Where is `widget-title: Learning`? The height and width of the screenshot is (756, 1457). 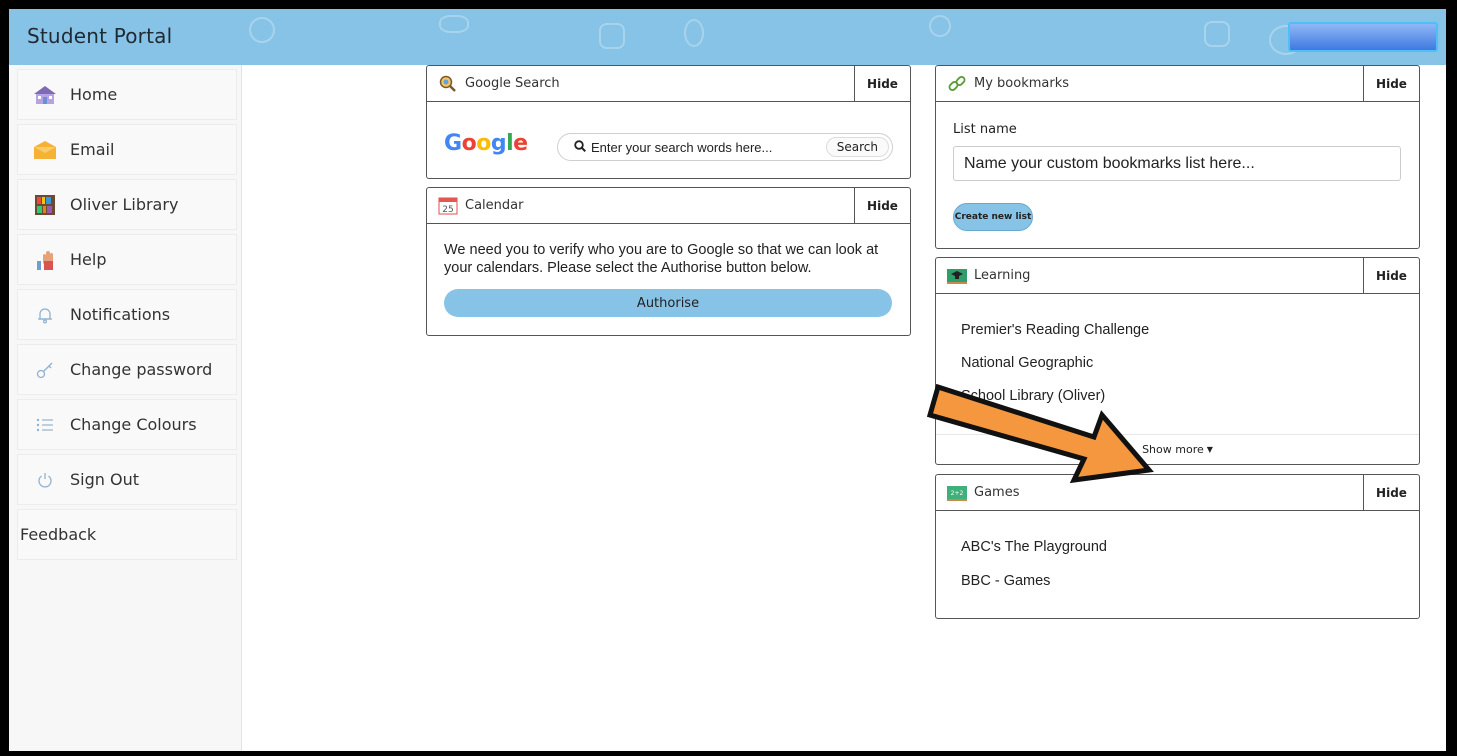 widget-title: Learning is located at coordinates (1002, 275).